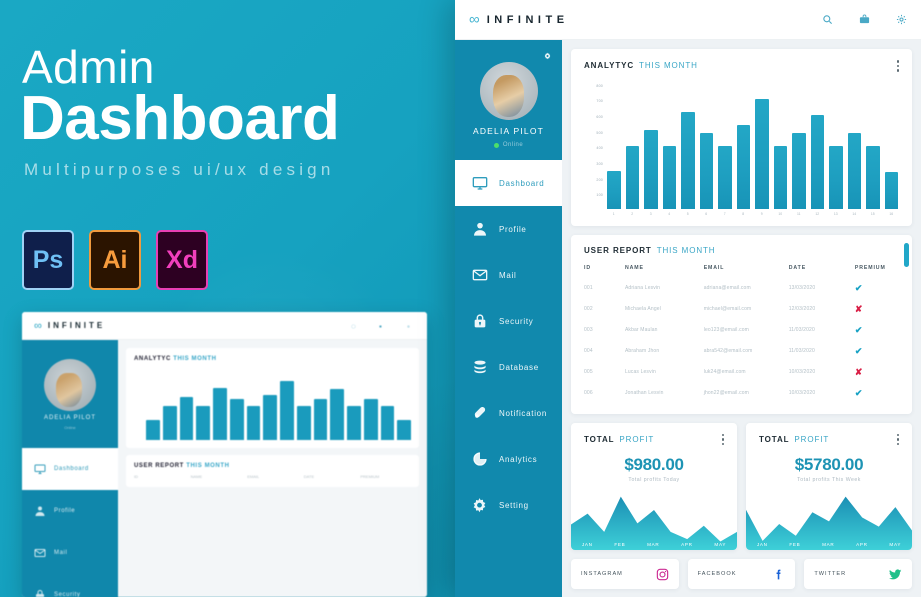 The height and width of the screenshot is (597, 921). Describe the element at coordinates (858, 308) in the screenshot. I see `cross-icon: ✘` at that location.